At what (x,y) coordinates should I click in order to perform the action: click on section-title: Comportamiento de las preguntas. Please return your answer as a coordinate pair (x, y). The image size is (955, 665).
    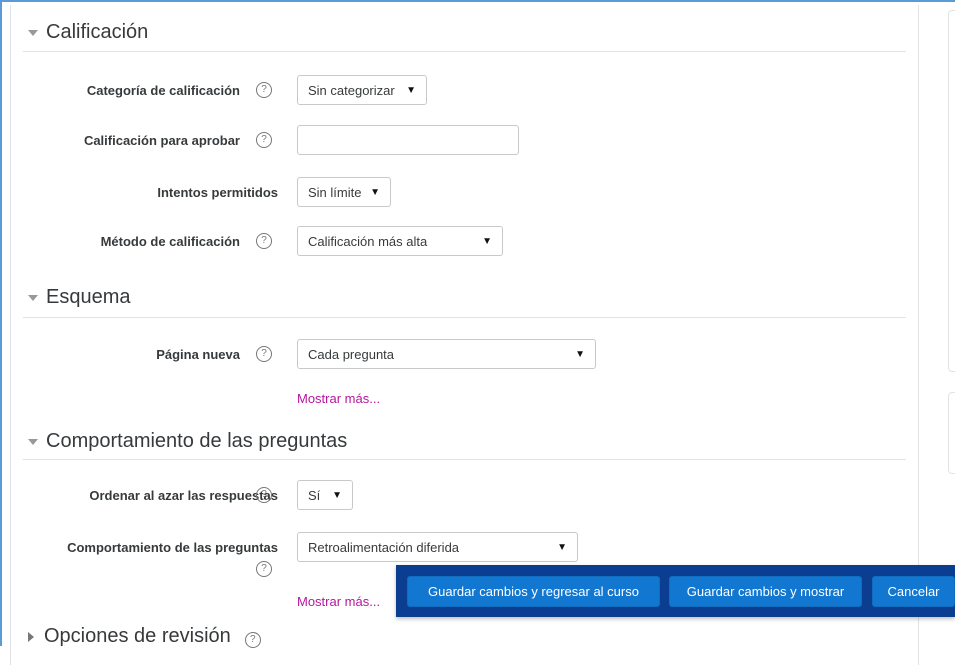
    Looking at the image, I should click on (197, 441).